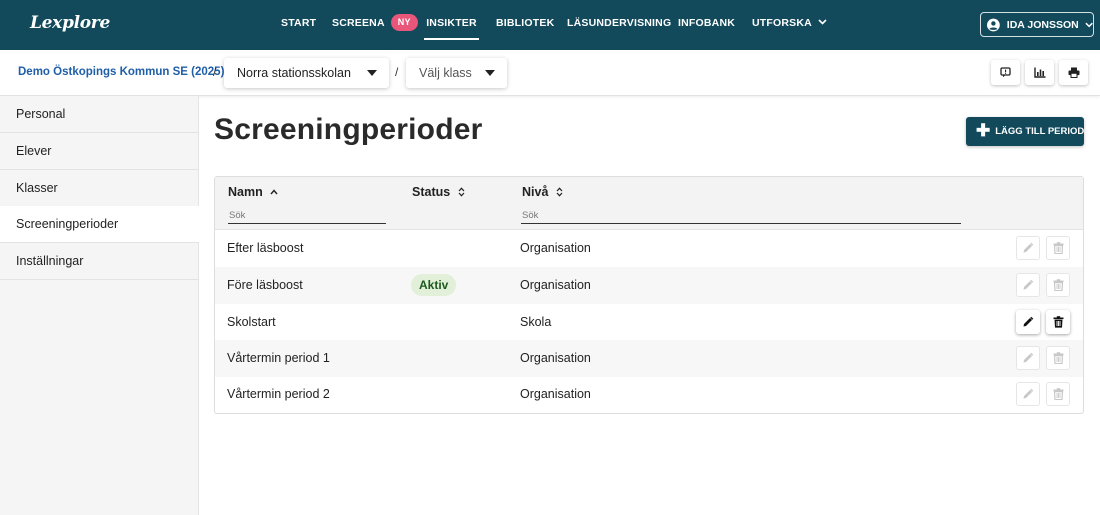 The width and height of the screenshot is (1100, 515). What do you see at coordinates (67, 224) in the screenshot?
I see `sidebar-item-label: Screeningperioder` at bounding box center [67, 224].